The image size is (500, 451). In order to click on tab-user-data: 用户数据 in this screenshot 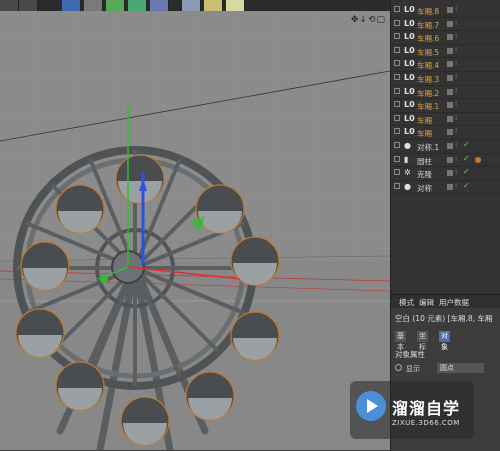, I will do `click(454, 302)`.